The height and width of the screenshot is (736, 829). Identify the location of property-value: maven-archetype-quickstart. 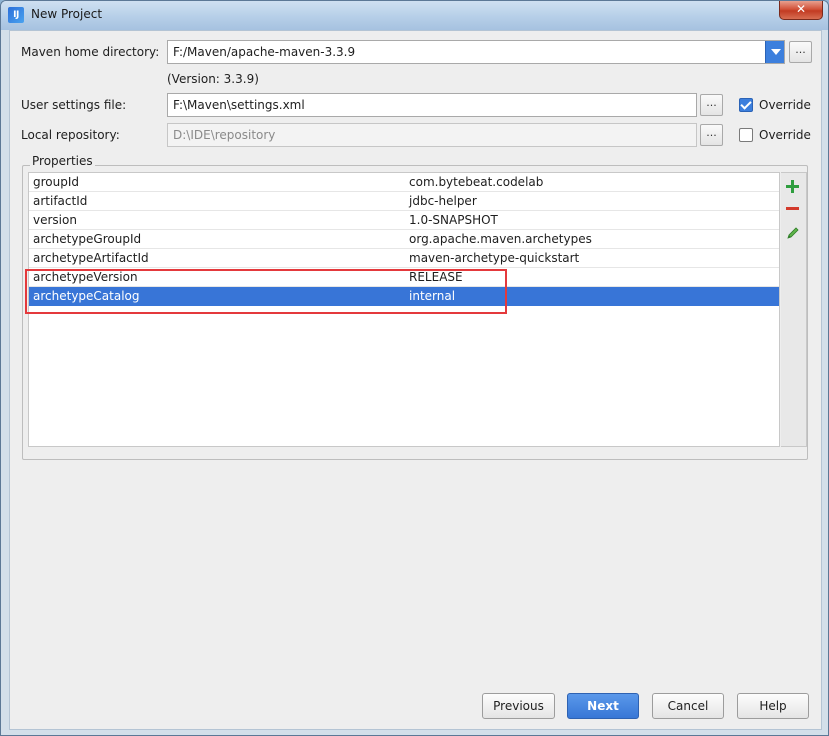
(494, 258).